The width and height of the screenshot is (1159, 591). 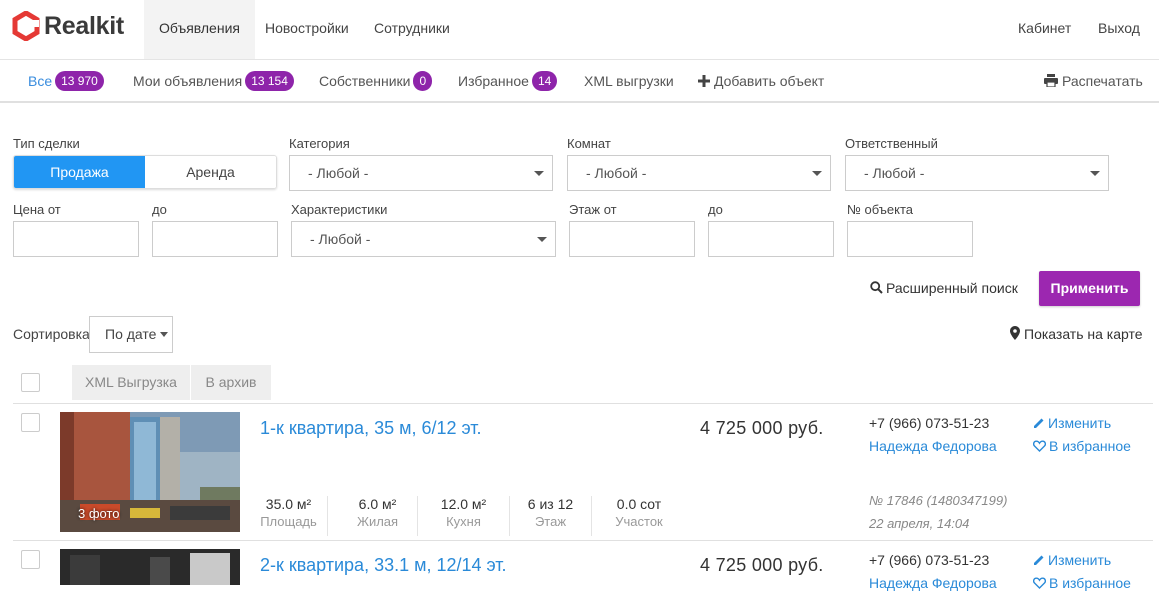 I want to click on stat-label: Площадь, so click(x=288, y=521).